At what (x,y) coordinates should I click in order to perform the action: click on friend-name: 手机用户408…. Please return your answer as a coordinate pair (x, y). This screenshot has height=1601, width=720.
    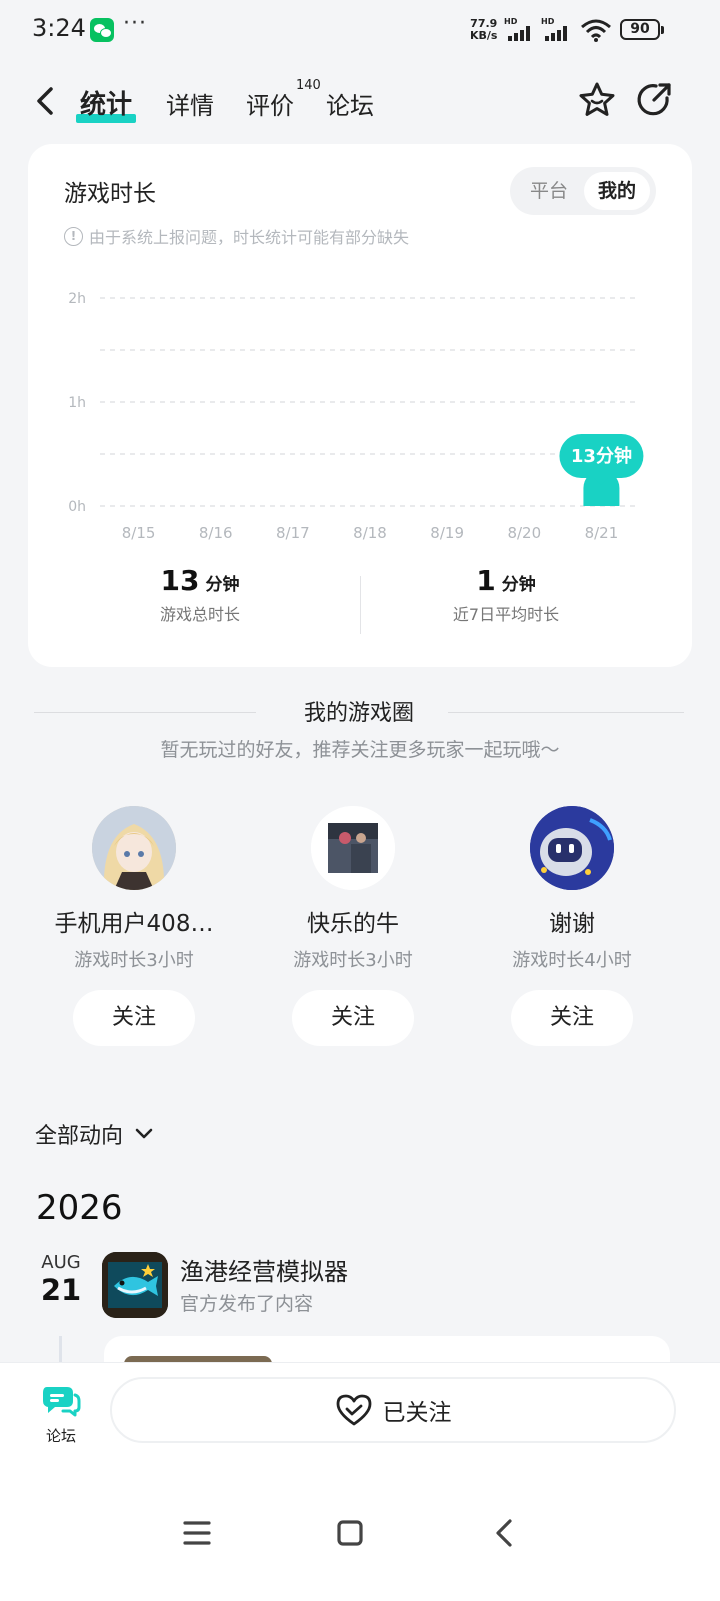
    Looking at the image, I should click on (134, 924).